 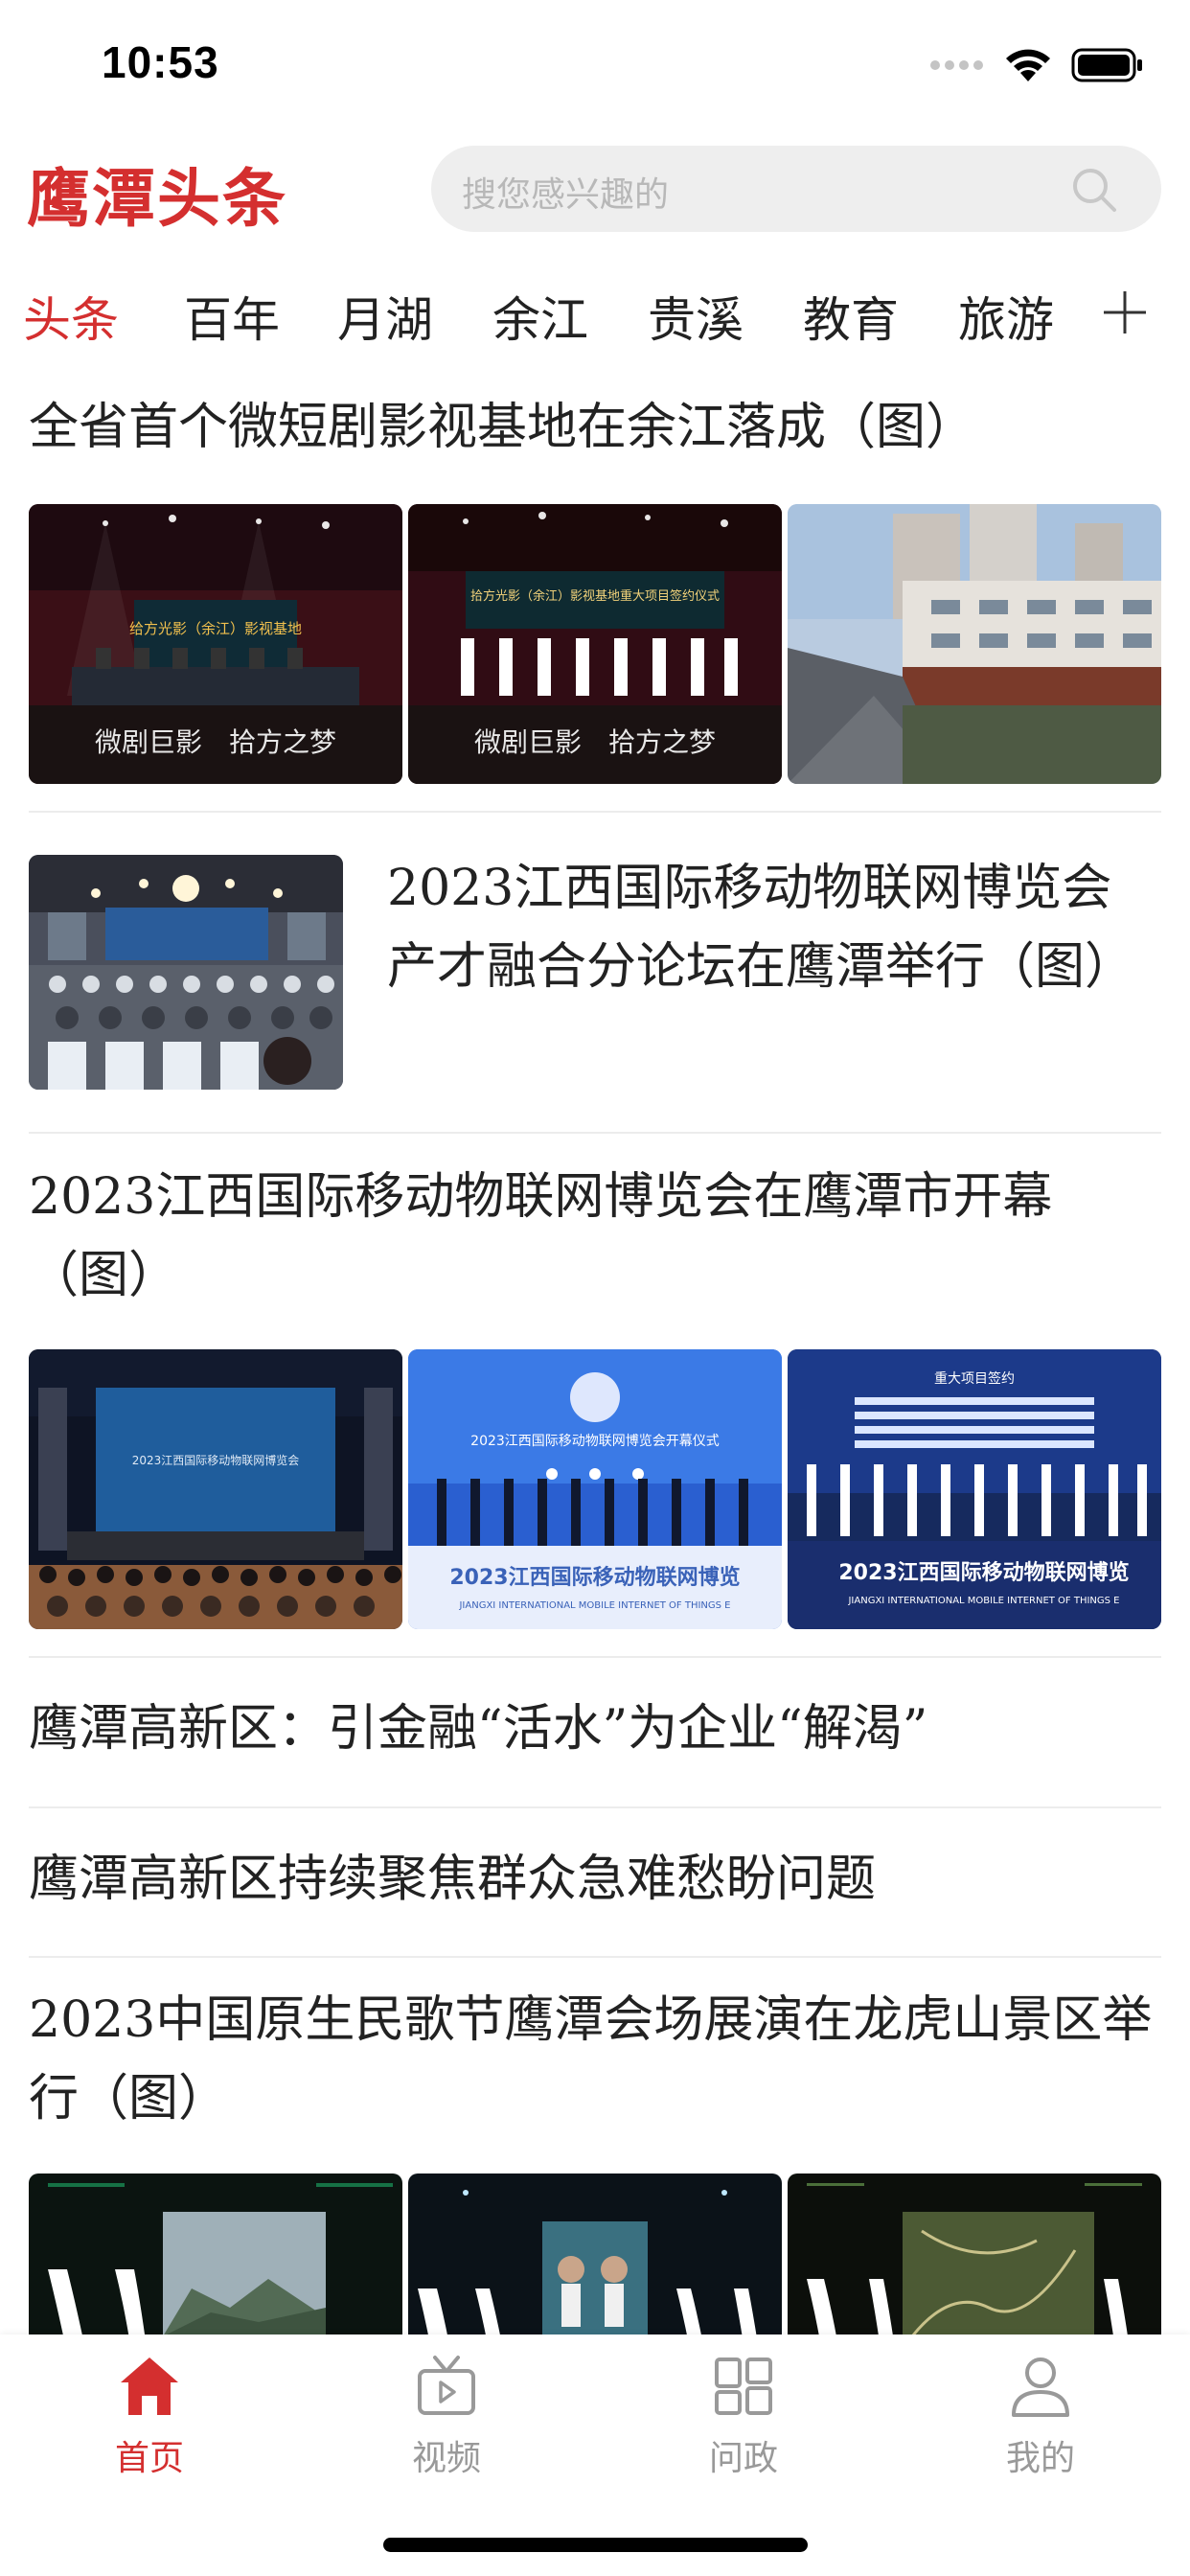 What do you see at coordinates (216, 1489) in the screenshot?
I see `news-image: 2023江西国际移动物联网博览会` at bounding box center [216, 1489].